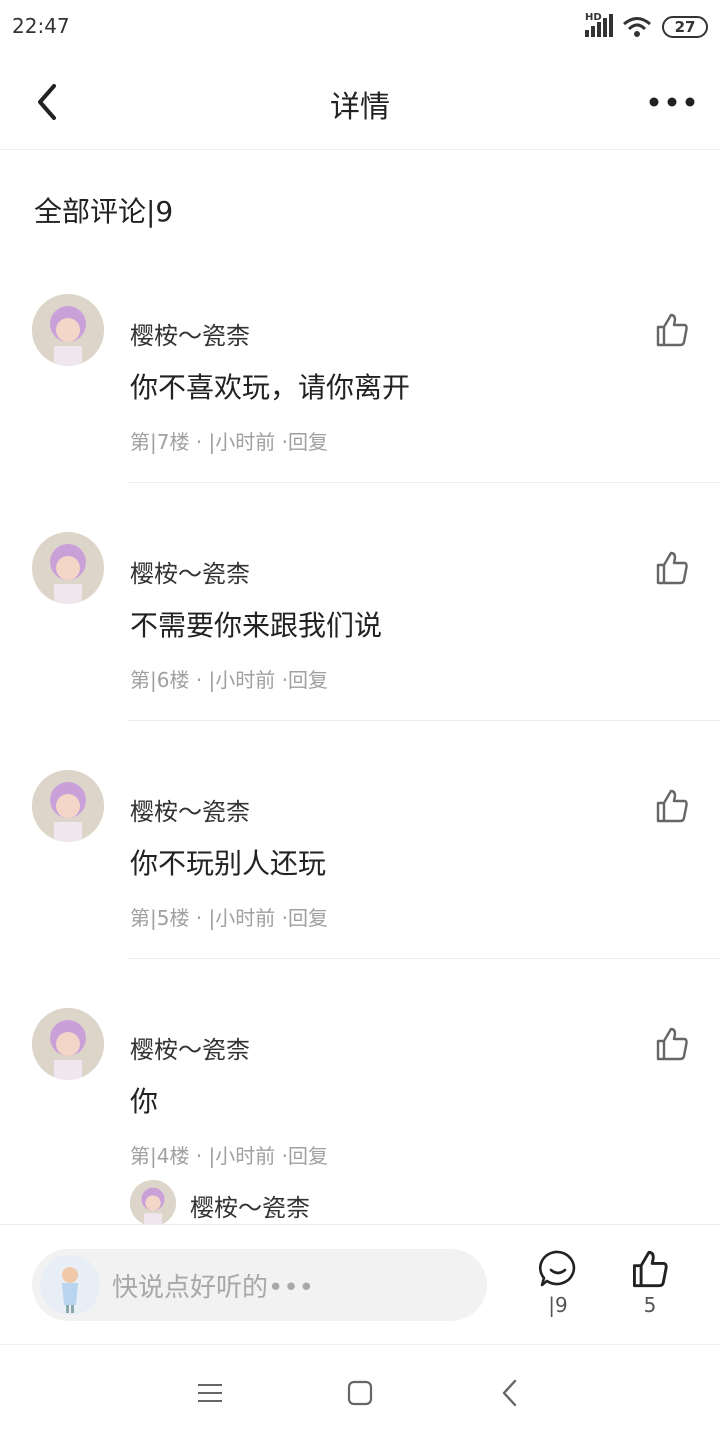 Image resolution: width=720 pixels, height=1440 pixels. Describe the element at coordinates (210, 1393) in the screenshot. I see `menu-icon` at that location.